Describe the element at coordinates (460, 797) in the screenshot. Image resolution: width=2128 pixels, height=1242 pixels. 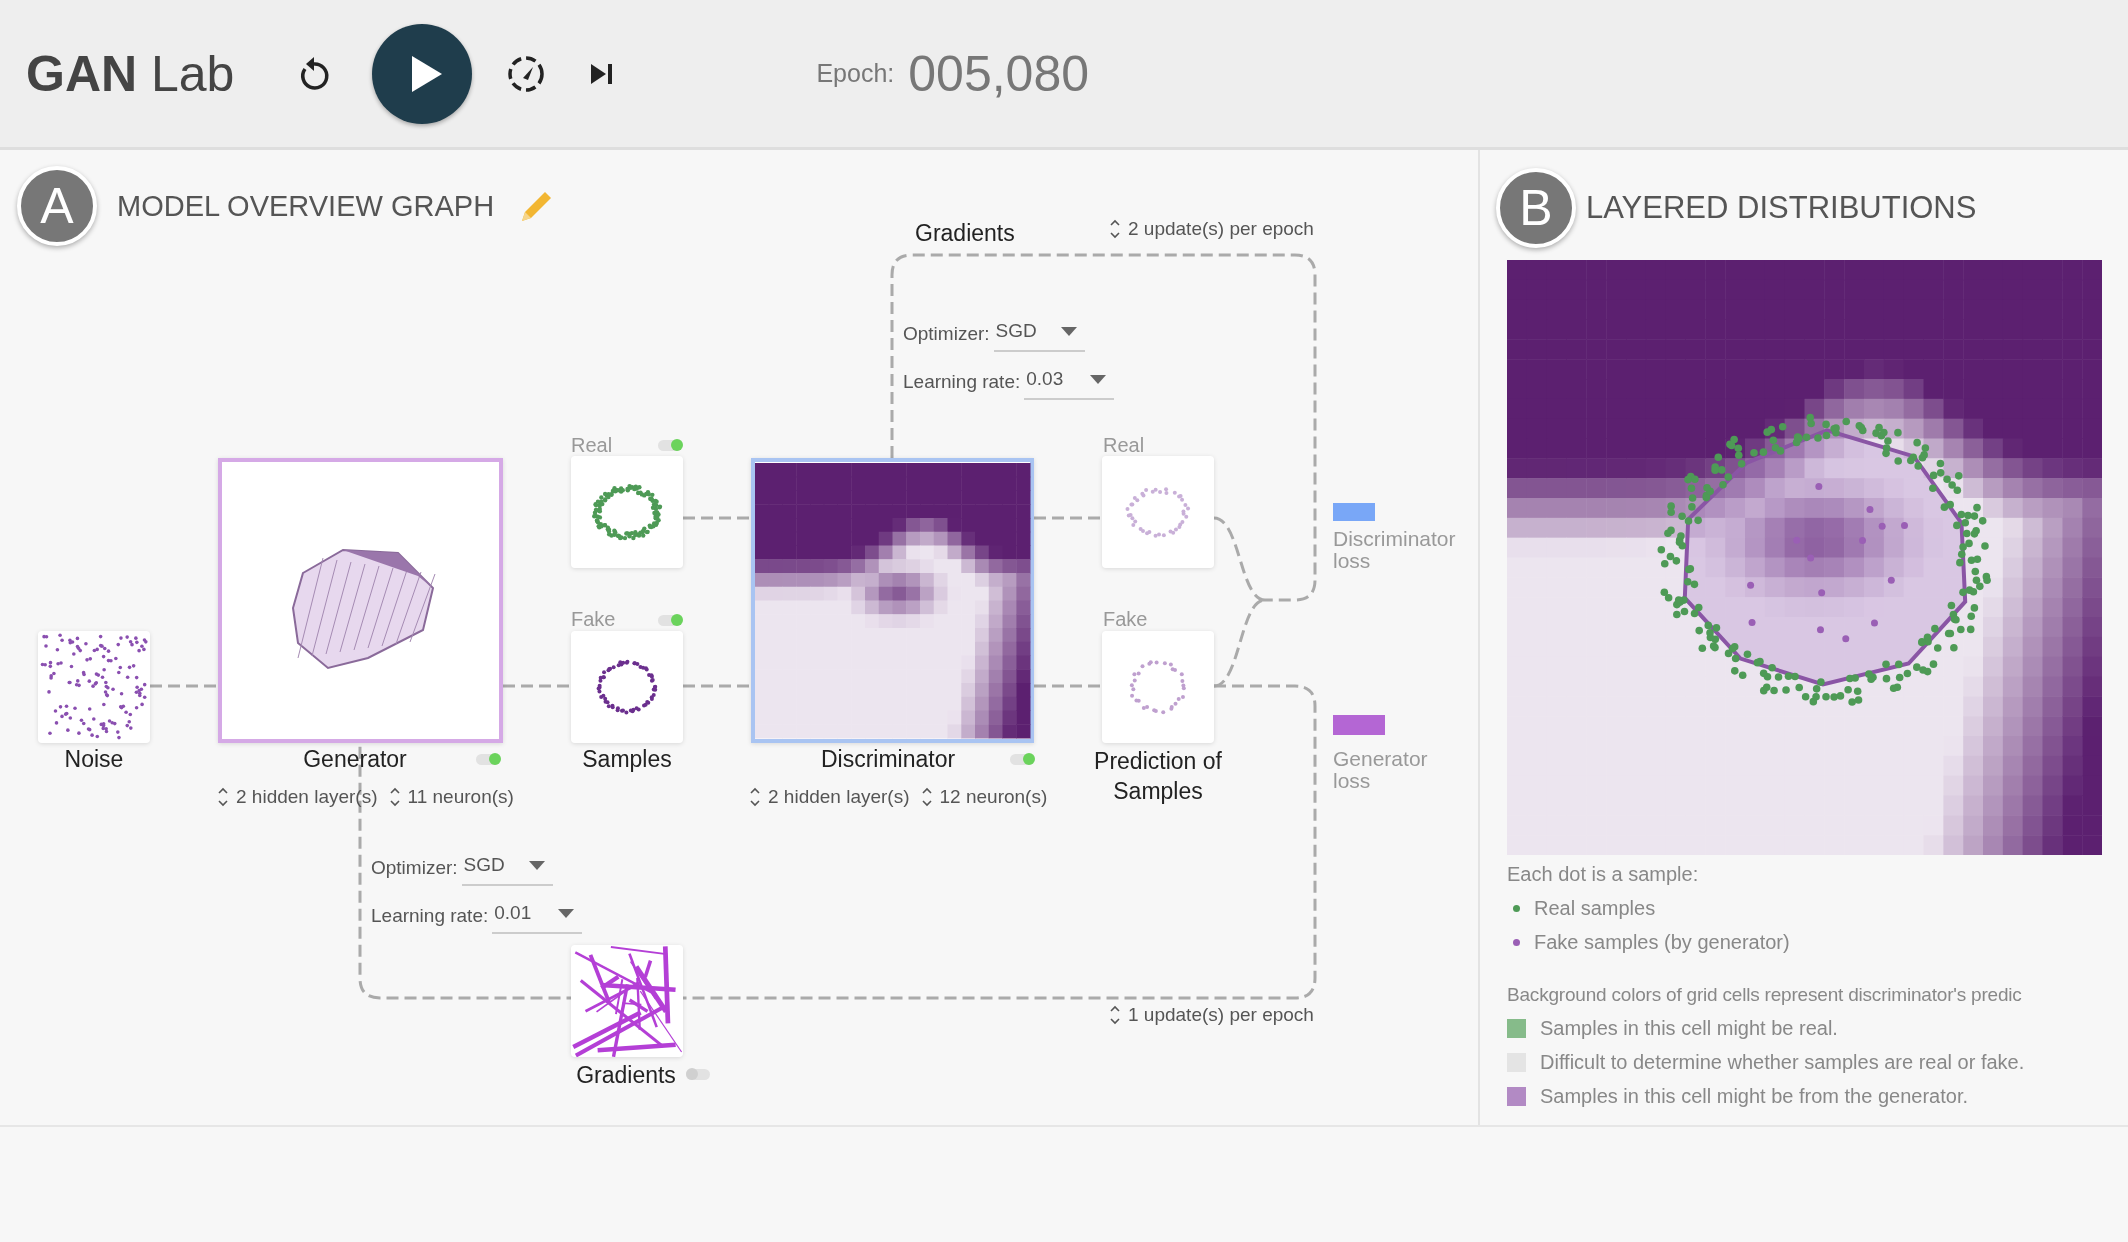
I see `neuron-count: 11 neuron(s)` at that location.